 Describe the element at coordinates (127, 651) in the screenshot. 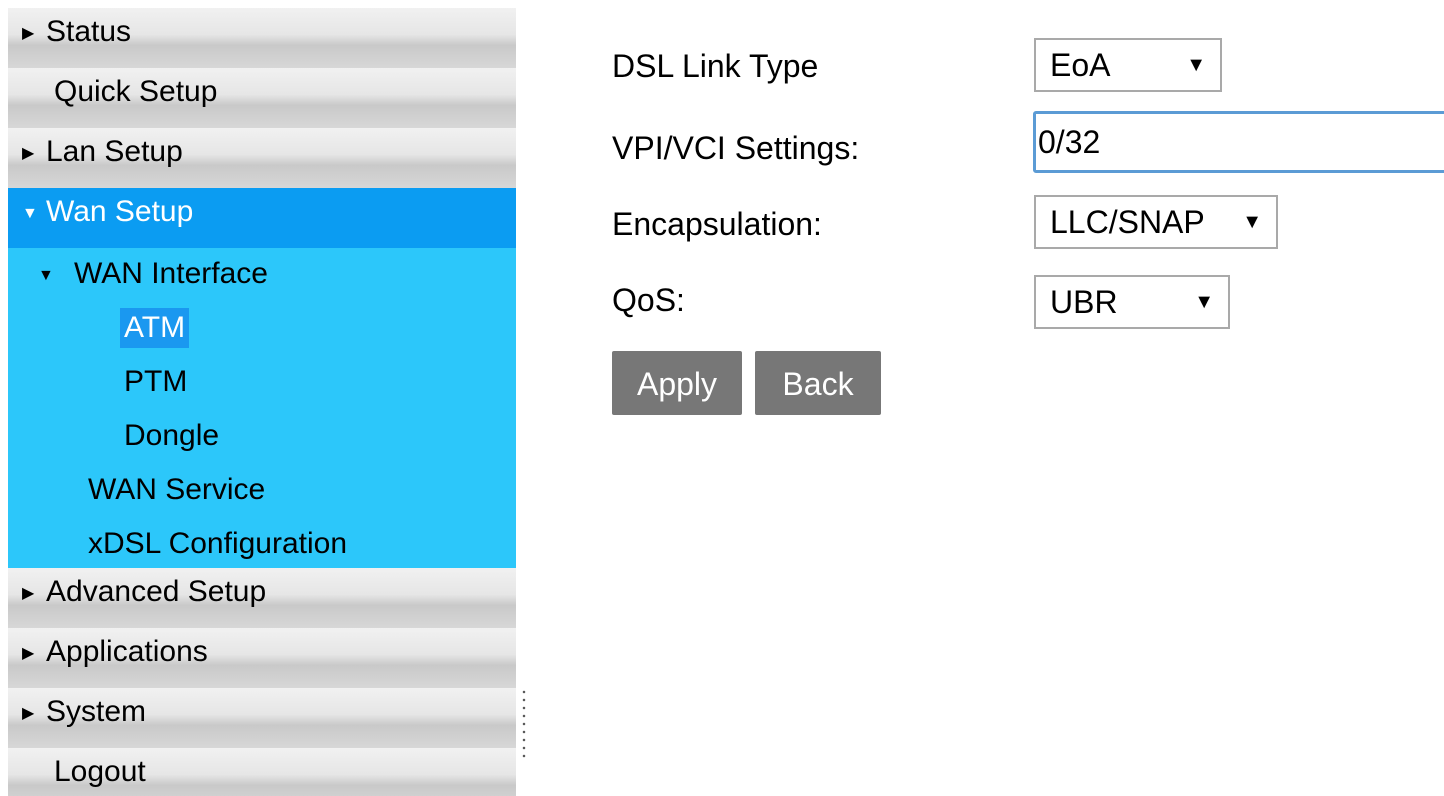

I see `nav-applications-label: Applications` at that location.